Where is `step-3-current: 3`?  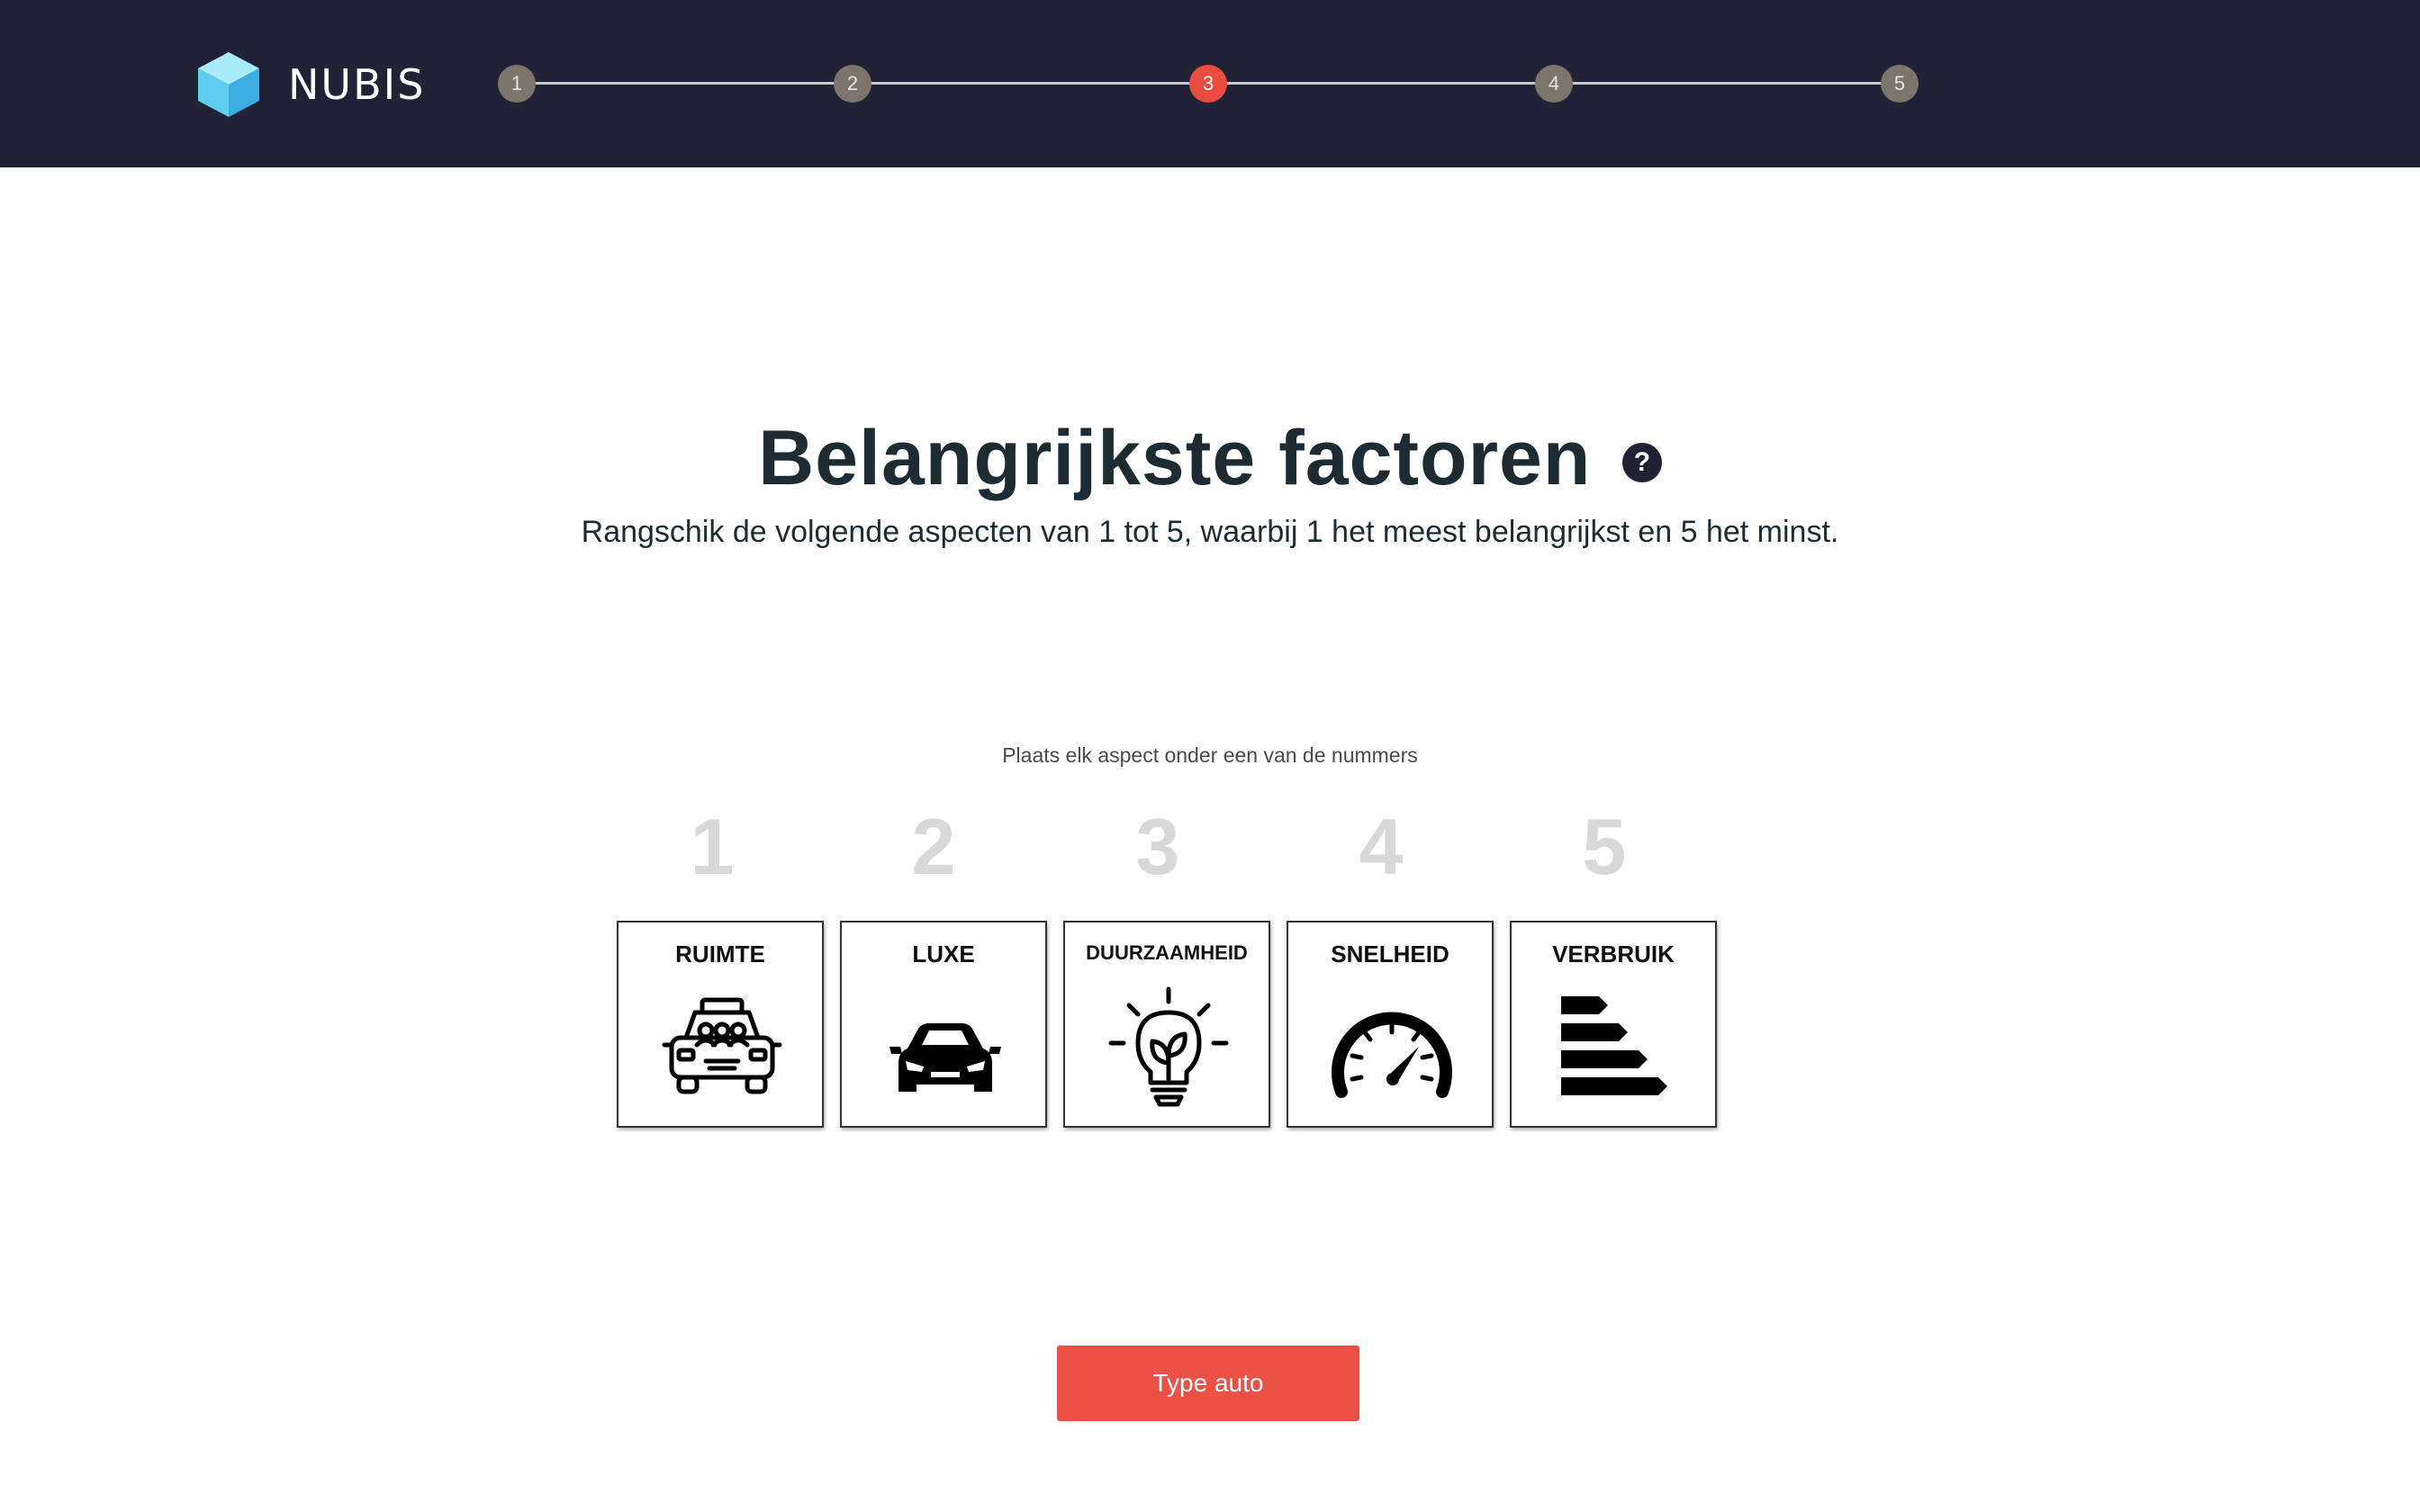
step-3-current: 3 is located at coordinates (1208, 84).